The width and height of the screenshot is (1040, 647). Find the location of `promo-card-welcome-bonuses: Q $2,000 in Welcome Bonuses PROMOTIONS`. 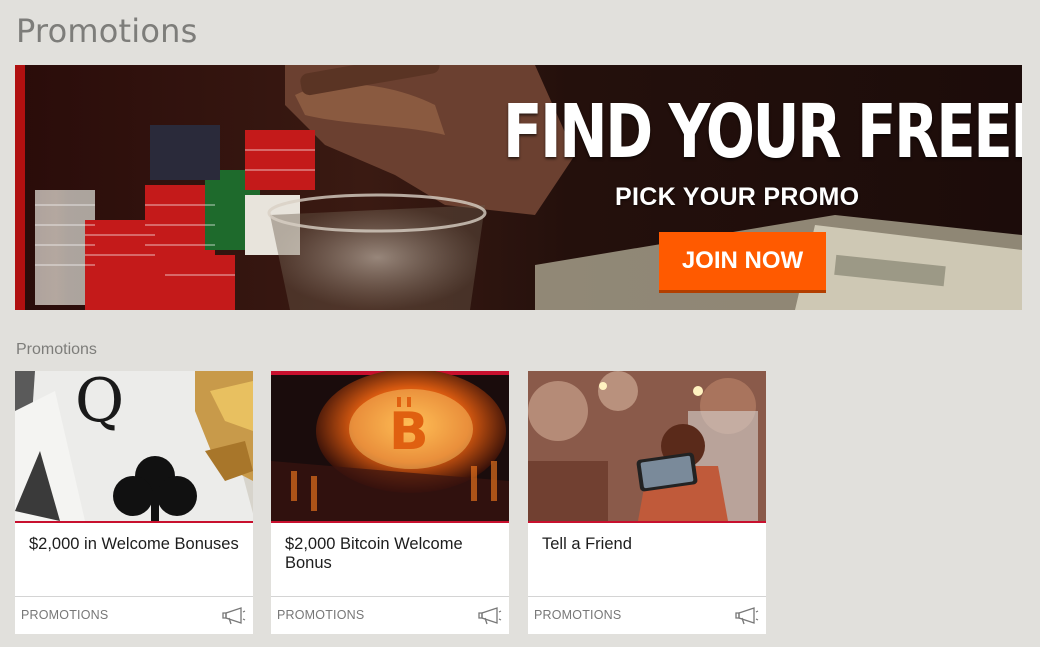

promo-card-welcome-bonuses: Q $2,000 in Welcome Bonuses PROMOTIONS is located at coordinates (134, 502).